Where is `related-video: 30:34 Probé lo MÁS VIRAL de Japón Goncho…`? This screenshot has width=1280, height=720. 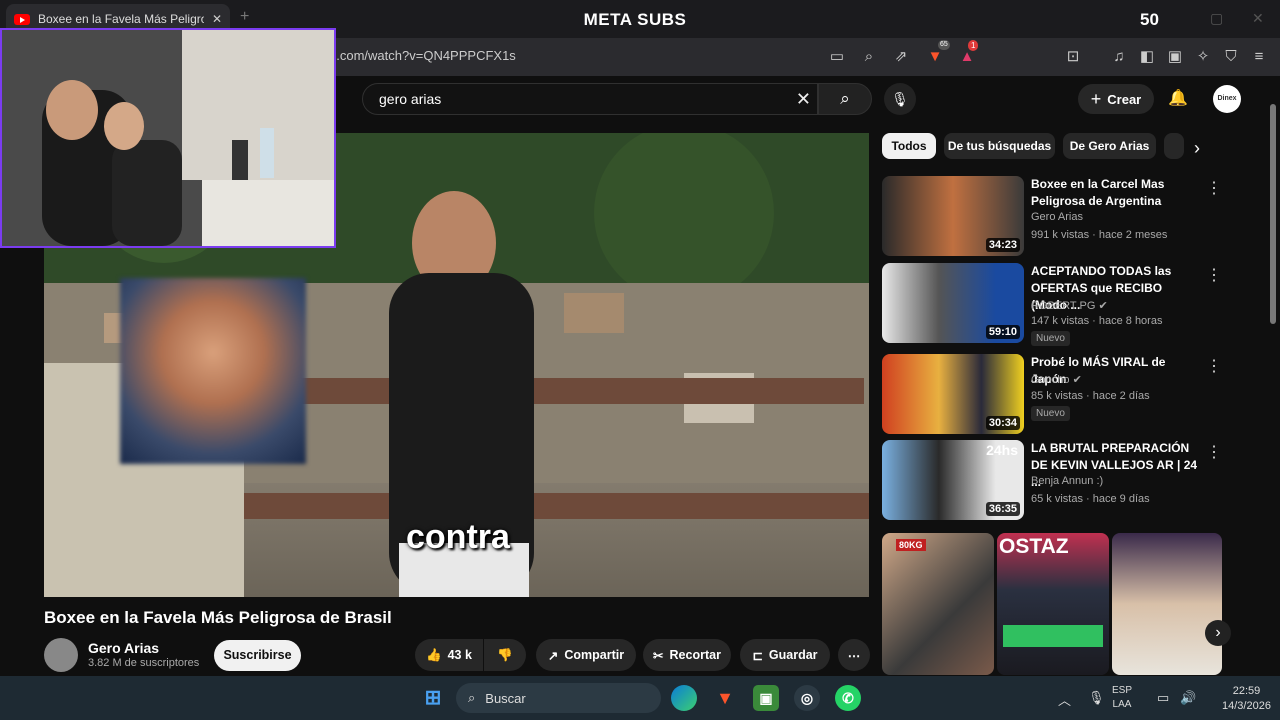 related-video: 30:34 Probé lo MÁS VIRAL de Japón Goncho… is located at coordinates (1052, 394).